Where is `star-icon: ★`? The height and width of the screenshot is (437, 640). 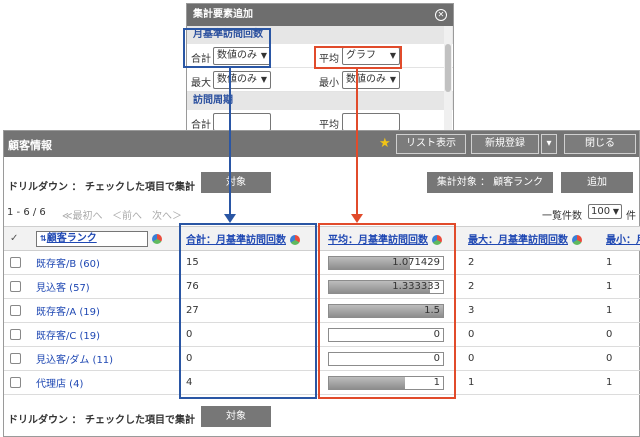
star-icon: ★ is located at coordinates (385, 143).